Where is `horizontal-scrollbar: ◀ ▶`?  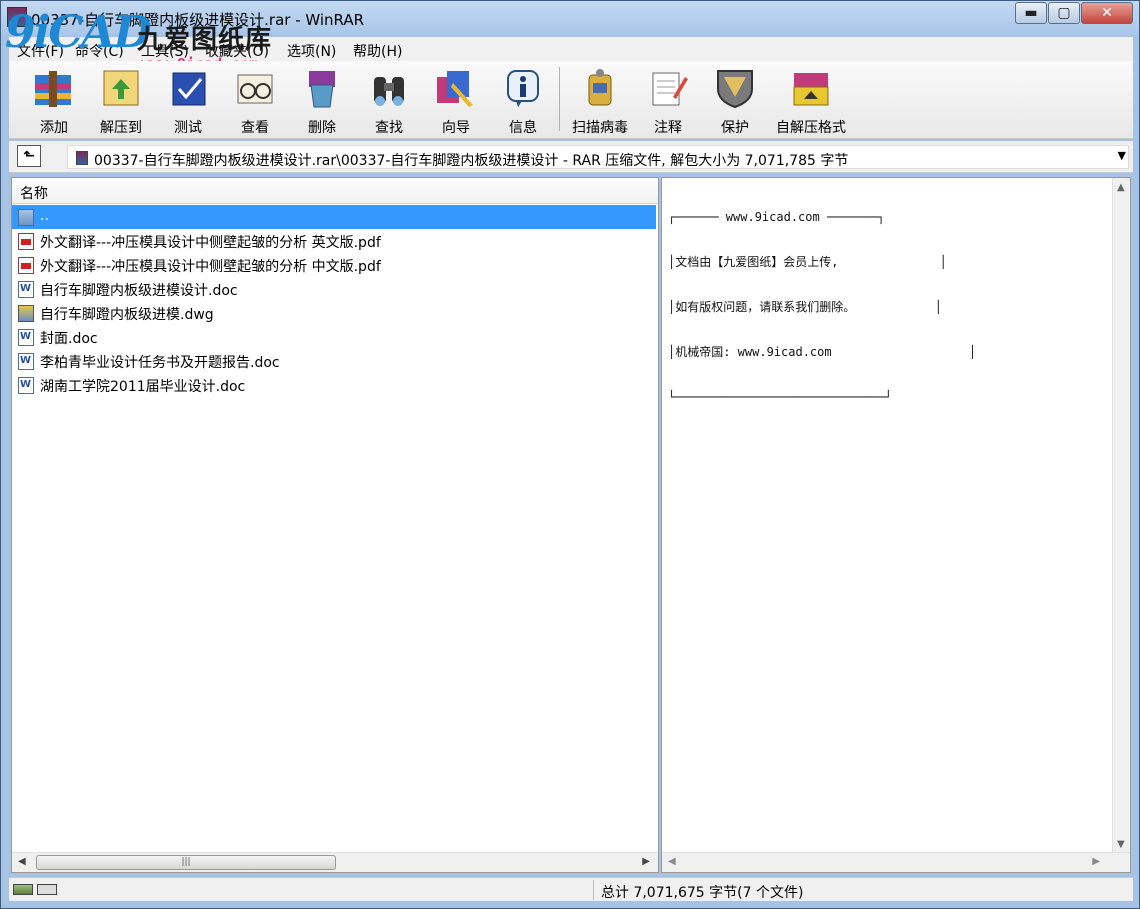
horizontal-scrollbar: ◀ ▶ is located at coordinates (896, 862).